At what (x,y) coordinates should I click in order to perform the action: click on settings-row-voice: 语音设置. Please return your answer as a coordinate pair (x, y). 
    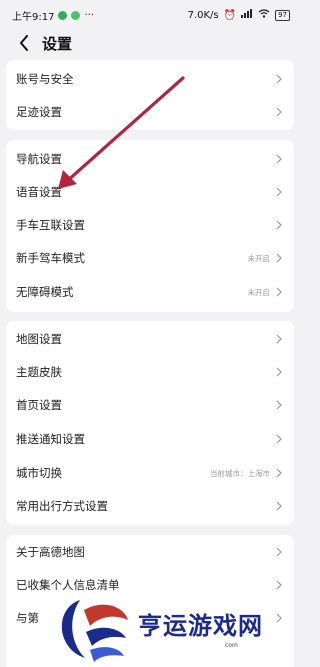
    Looking at the image, I should click on (150, 192).